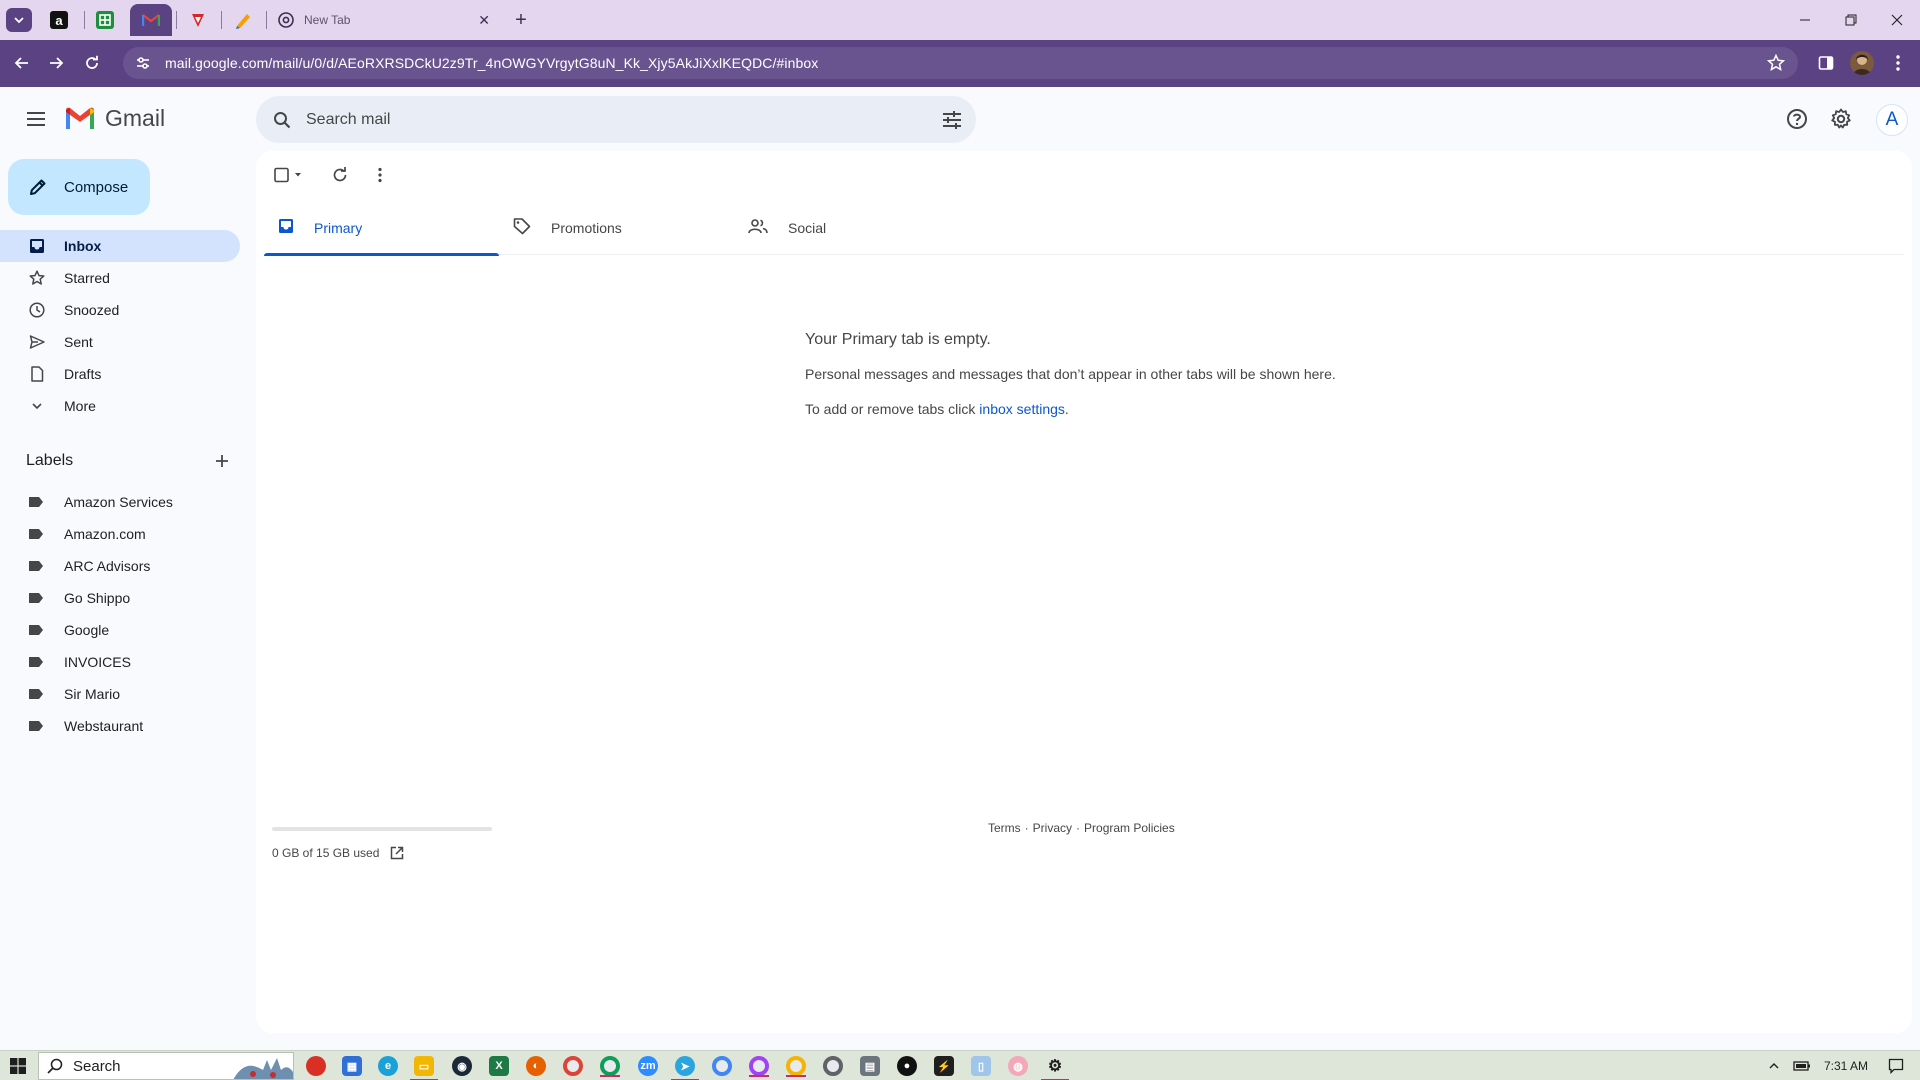 The height and width of the screenshot is (1080, 1920). Describe the element at coordinates (499, 1066) in the screenshot. I see `taskbar-app-excel-icon: X` at that location.